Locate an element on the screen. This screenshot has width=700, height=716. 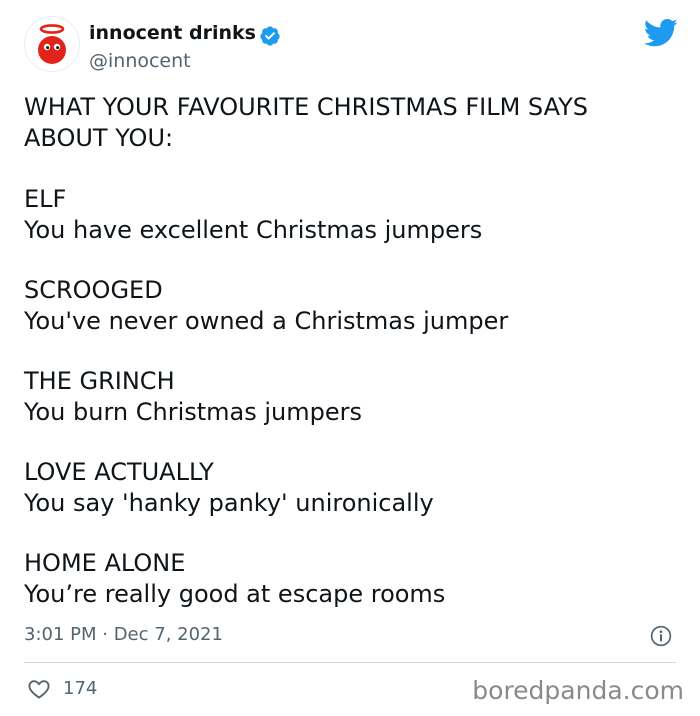
verified-badge-icon is located at coordinates (270, 36).